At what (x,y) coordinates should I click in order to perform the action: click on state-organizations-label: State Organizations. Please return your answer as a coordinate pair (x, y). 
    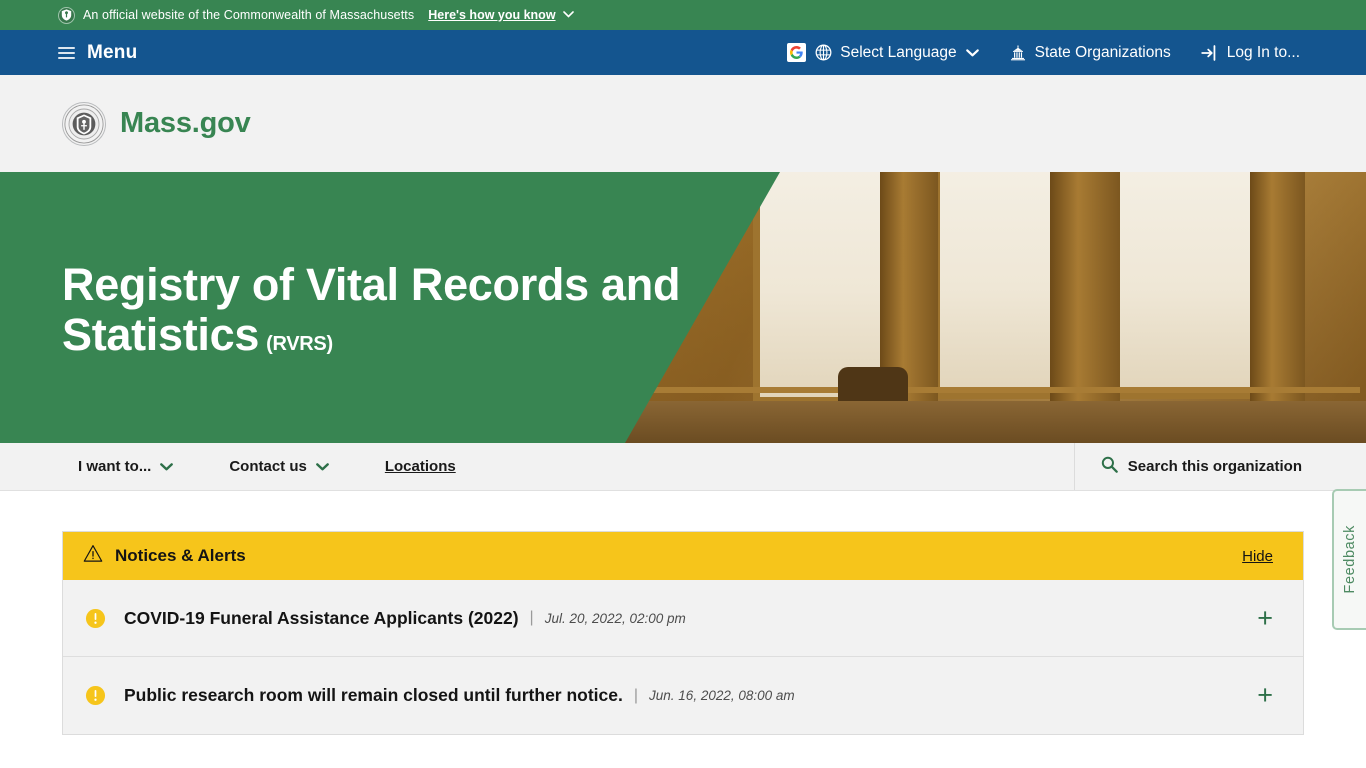
    Looking at the image, I should click on (1102, 52).